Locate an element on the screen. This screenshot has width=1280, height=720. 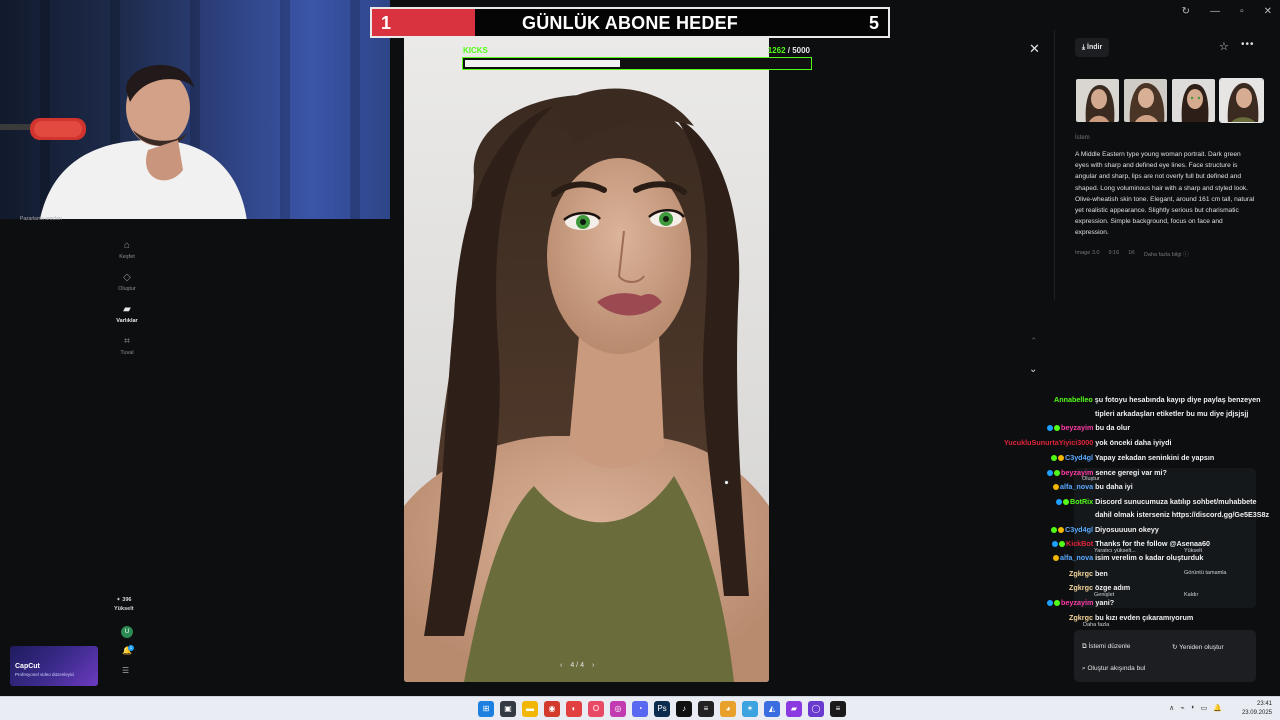
chat-message: alfa_nova bu daha iyi is located at coordinates (1093, 486).